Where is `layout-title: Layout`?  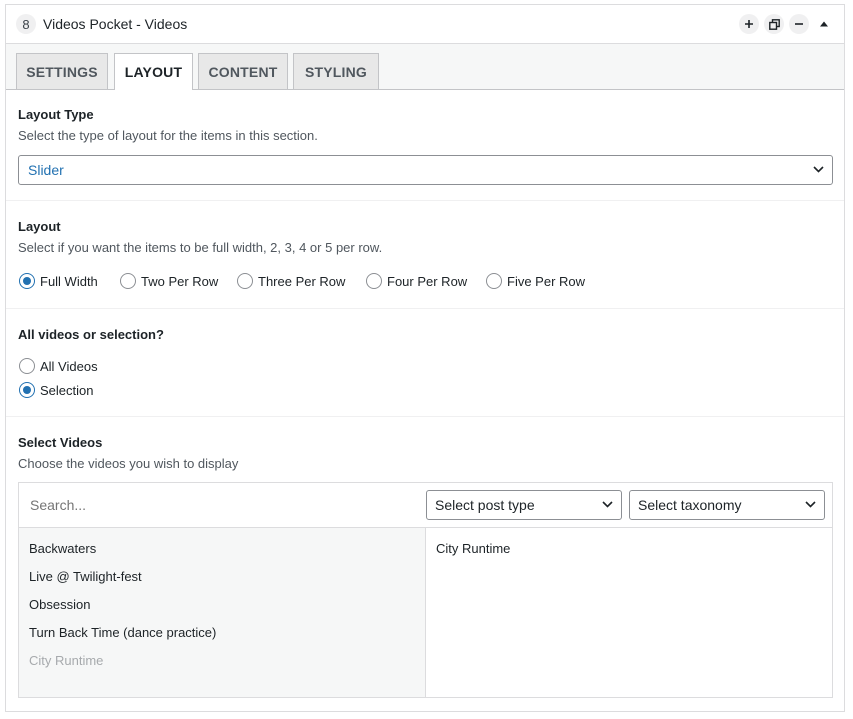
layout-title: Layout is located at coordinates (39, 226).